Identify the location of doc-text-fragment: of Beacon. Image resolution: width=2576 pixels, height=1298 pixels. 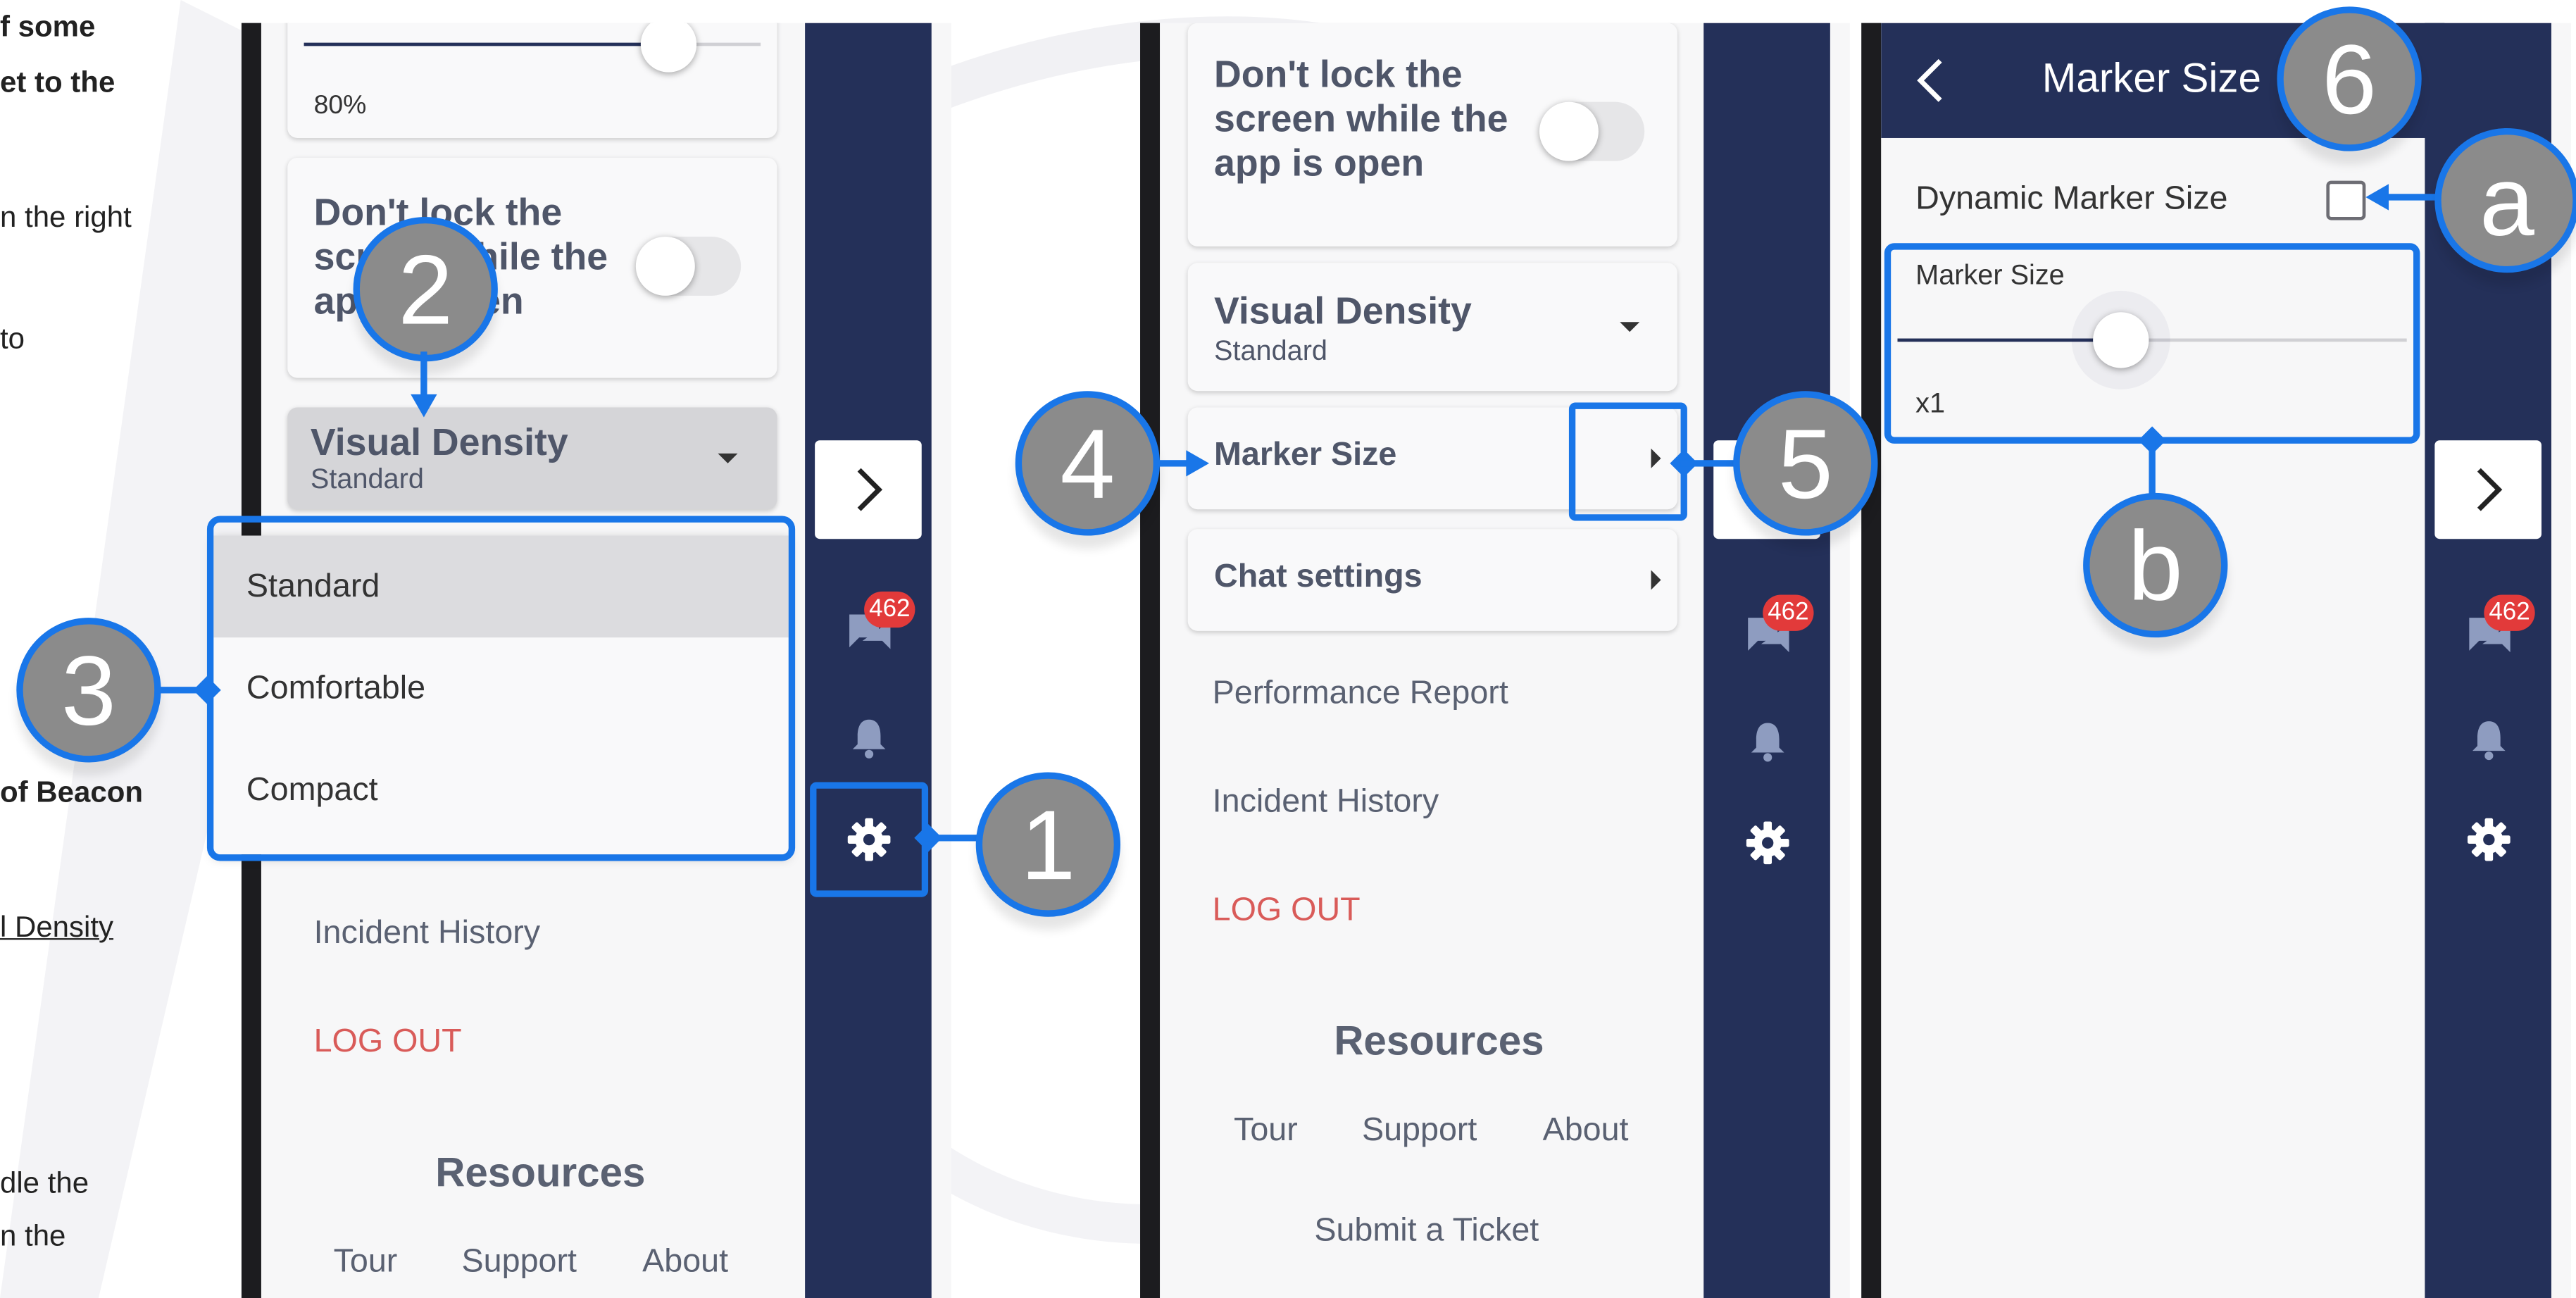
(71, 792).